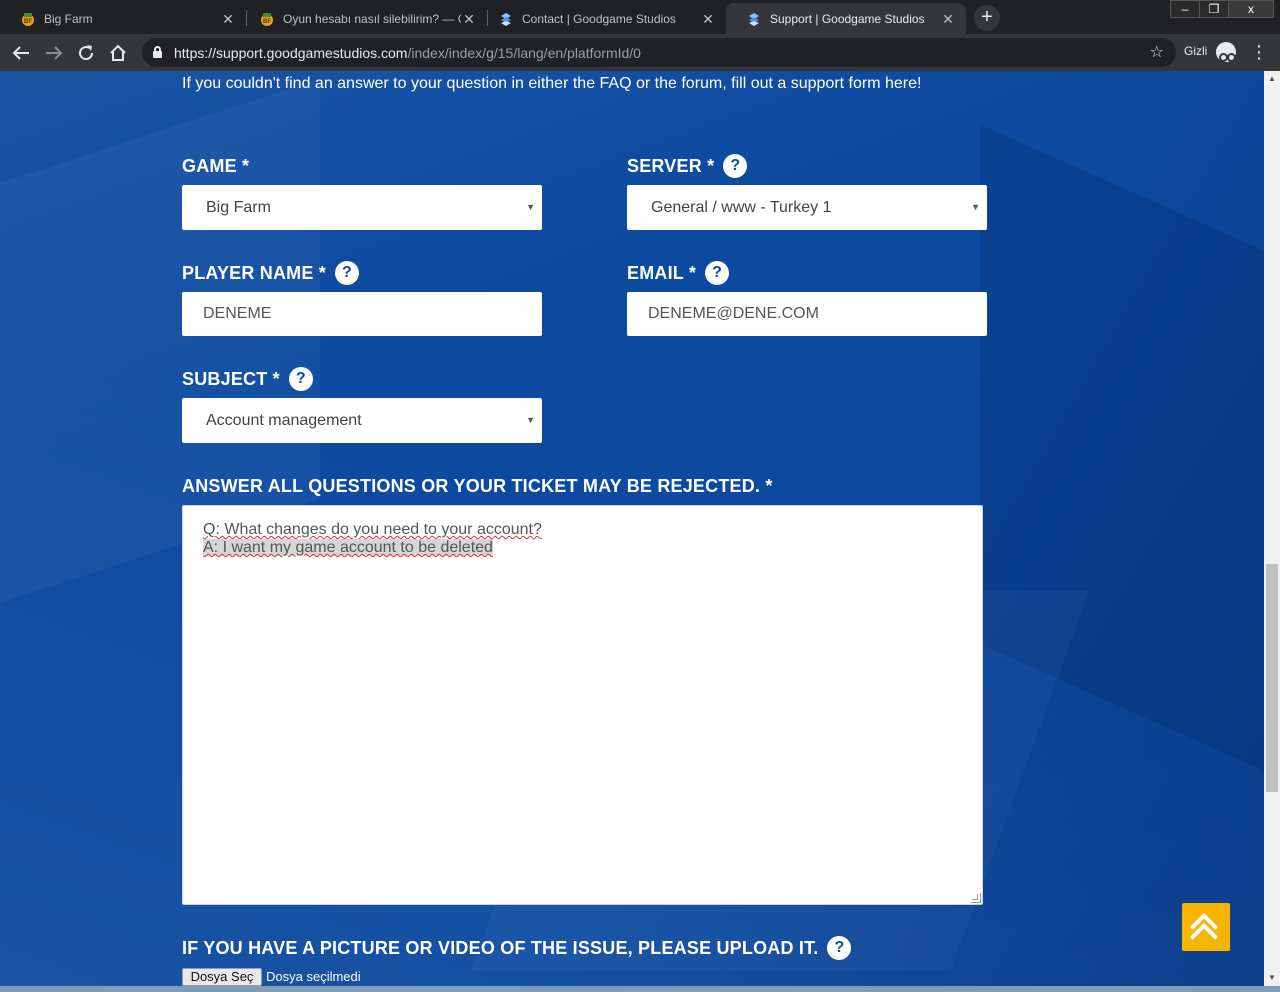  I want to click on email-input: DENEME@DENE.COM, so click(807, 314).